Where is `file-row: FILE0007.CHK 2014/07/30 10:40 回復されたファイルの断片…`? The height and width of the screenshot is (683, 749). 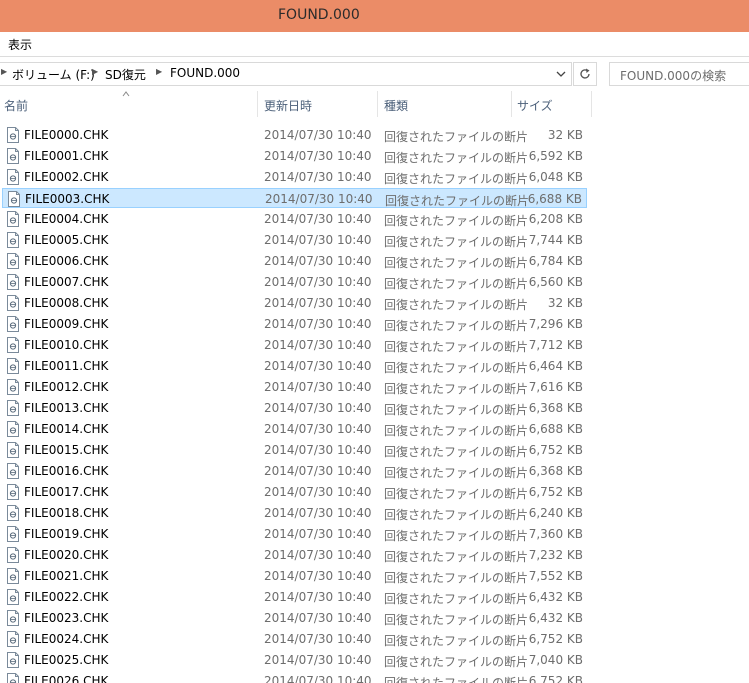
file-row: FILE0007.CHK 2014/07/30 10:40 回復されたファイルの断片… is located at coordinates (294, 282).